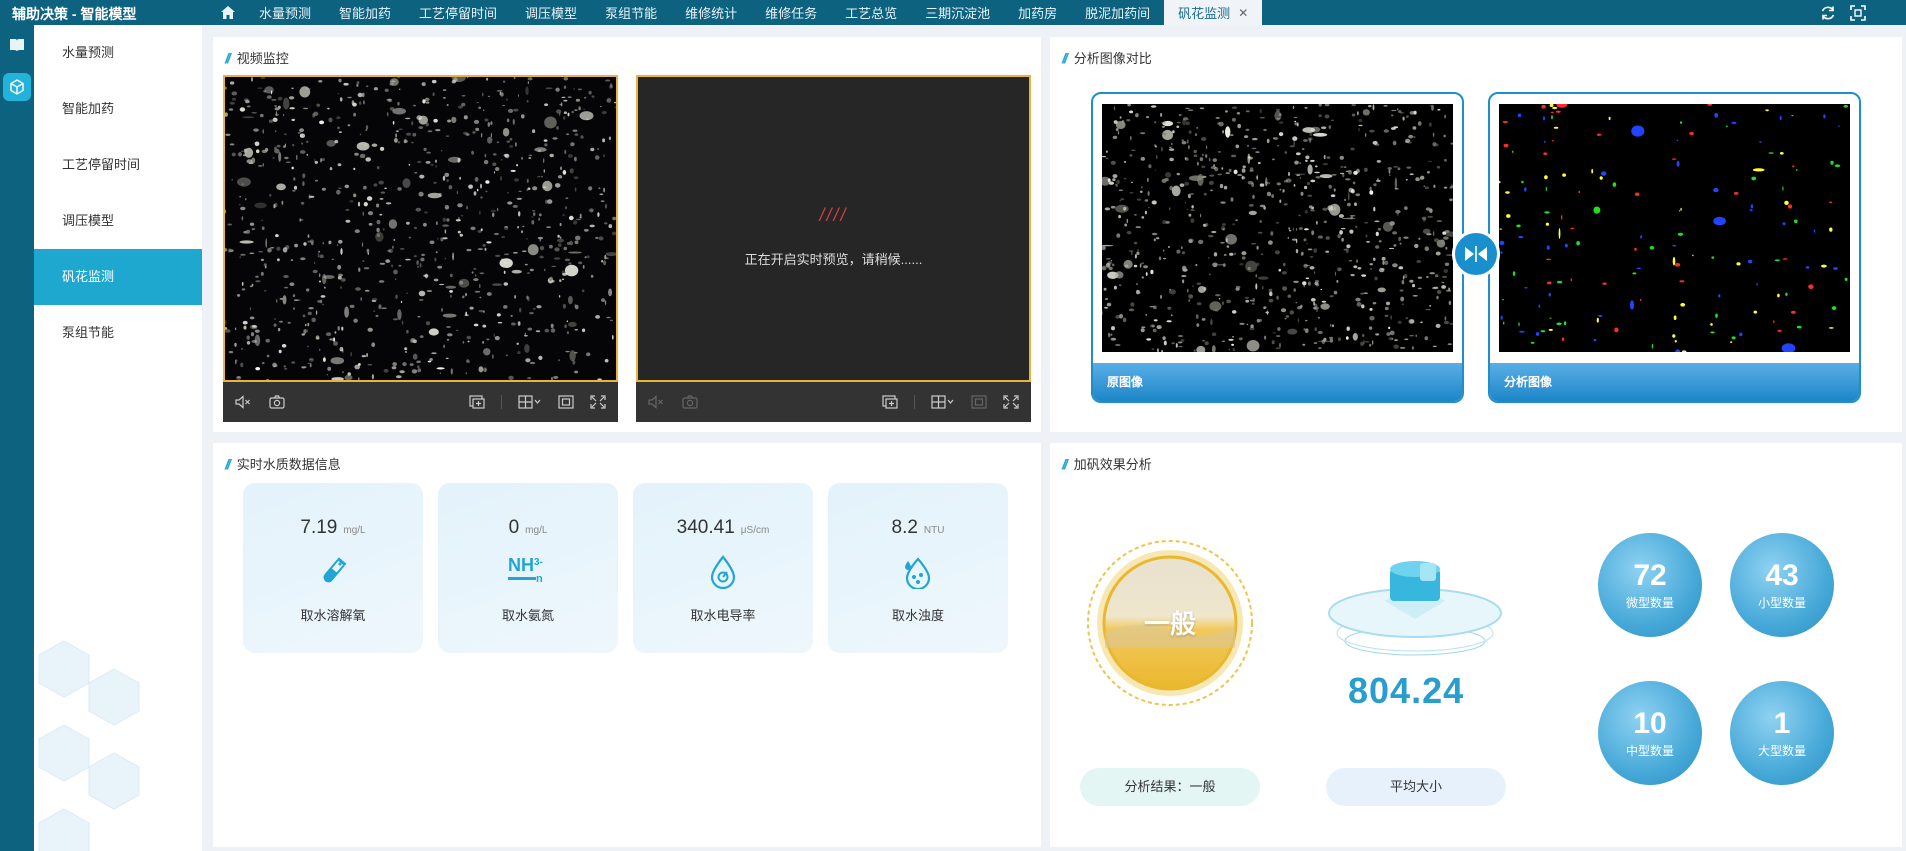 This screenshot has width=1906, height=851. What do you see at coordinates (871, 12) in the screenshot?
I see `tab-process-overview: 工艺总览` at bounding box center [871, 12].